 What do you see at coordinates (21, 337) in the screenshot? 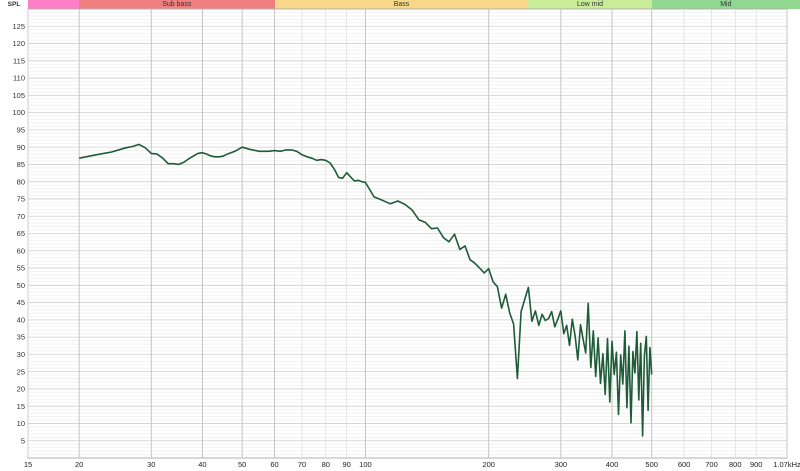
I see `y-tick-label: 35` at bounding box center [21, 337].